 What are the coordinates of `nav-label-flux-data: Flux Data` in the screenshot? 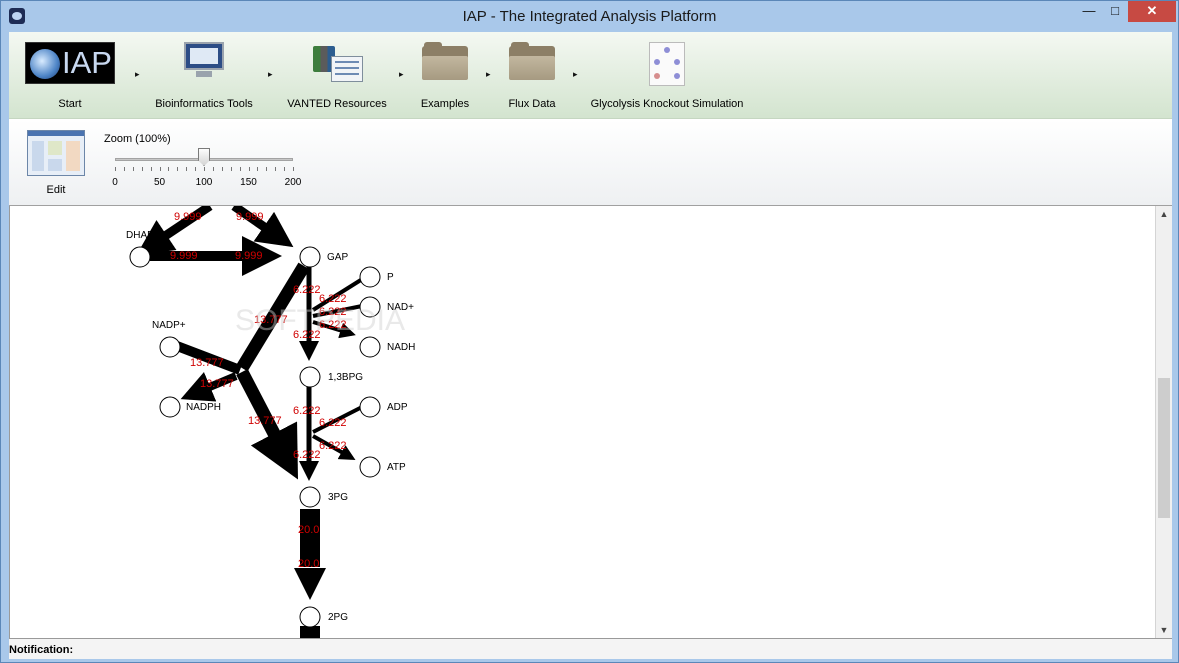 It's located at (532, 104).